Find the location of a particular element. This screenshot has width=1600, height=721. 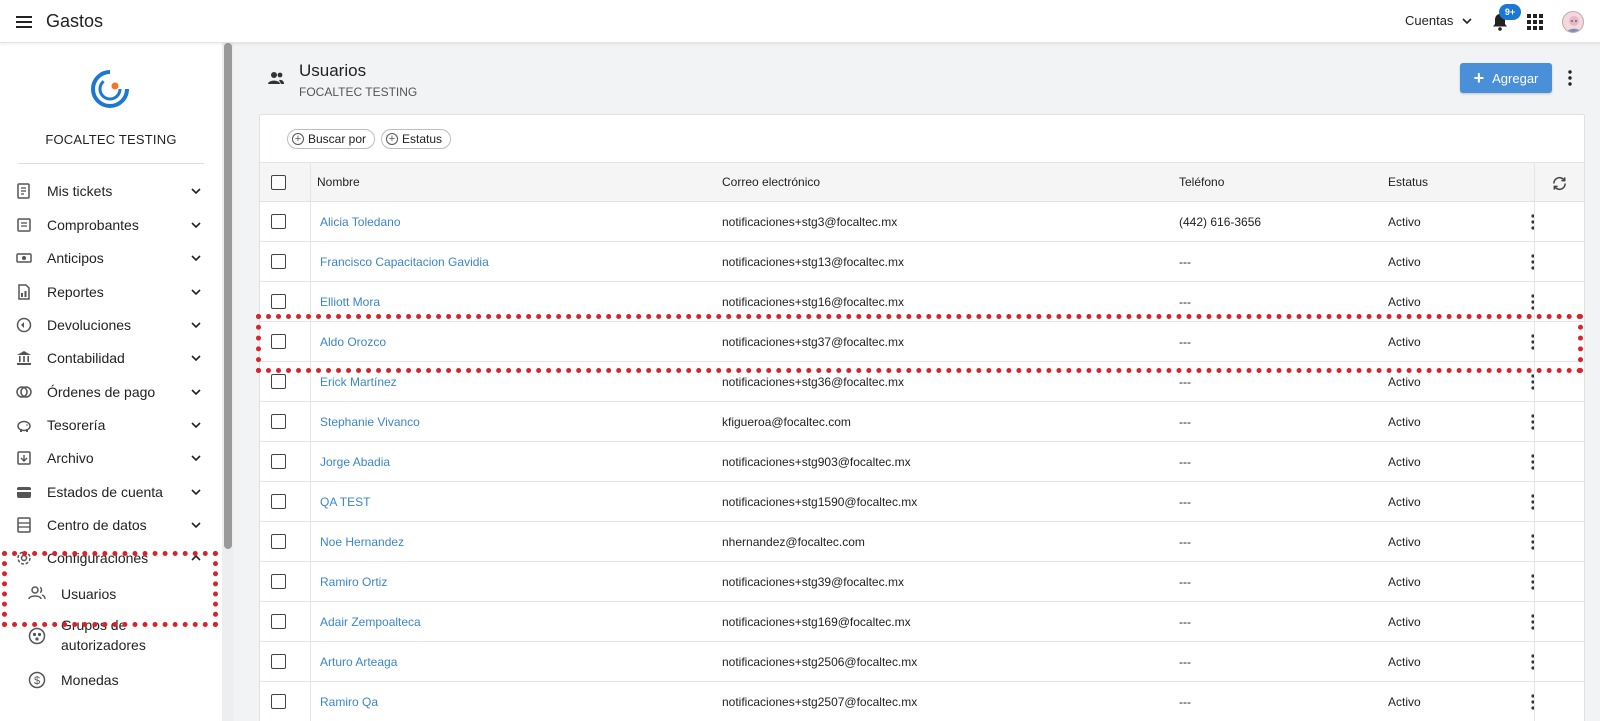

column-header-phone: Teléfono is located at coordinates (1201, 182).